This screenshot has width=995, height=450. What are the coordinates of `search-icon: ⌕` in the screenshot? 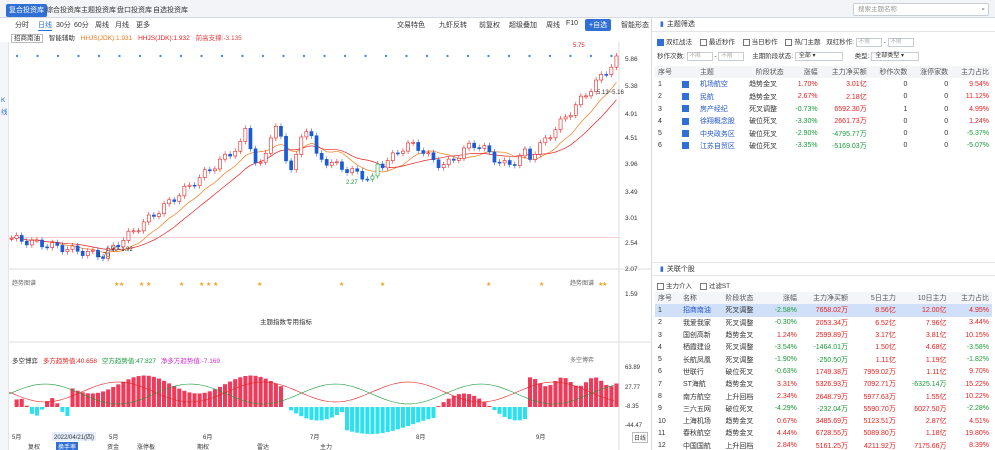 It's located at (983, 9).